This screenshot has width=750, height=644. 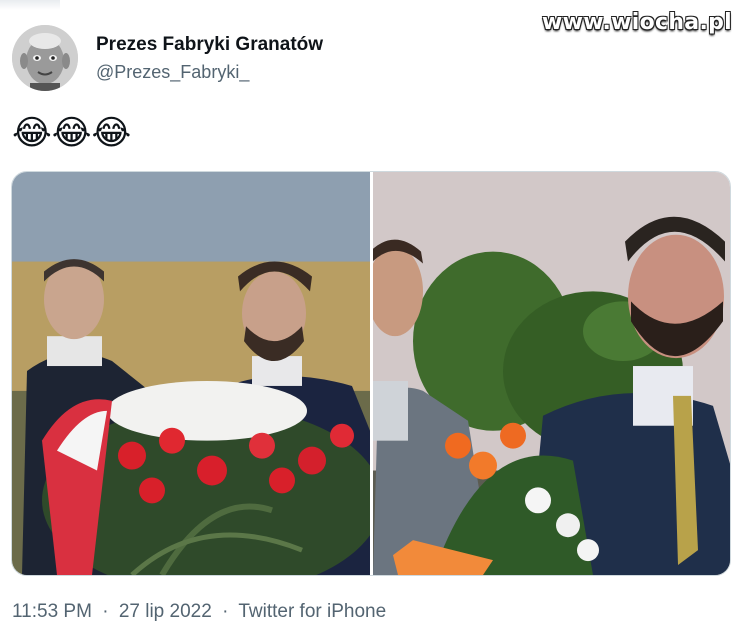 I want to click on author-display-name: Prezes Fabryki Granatów, so click(x=209, y=45).